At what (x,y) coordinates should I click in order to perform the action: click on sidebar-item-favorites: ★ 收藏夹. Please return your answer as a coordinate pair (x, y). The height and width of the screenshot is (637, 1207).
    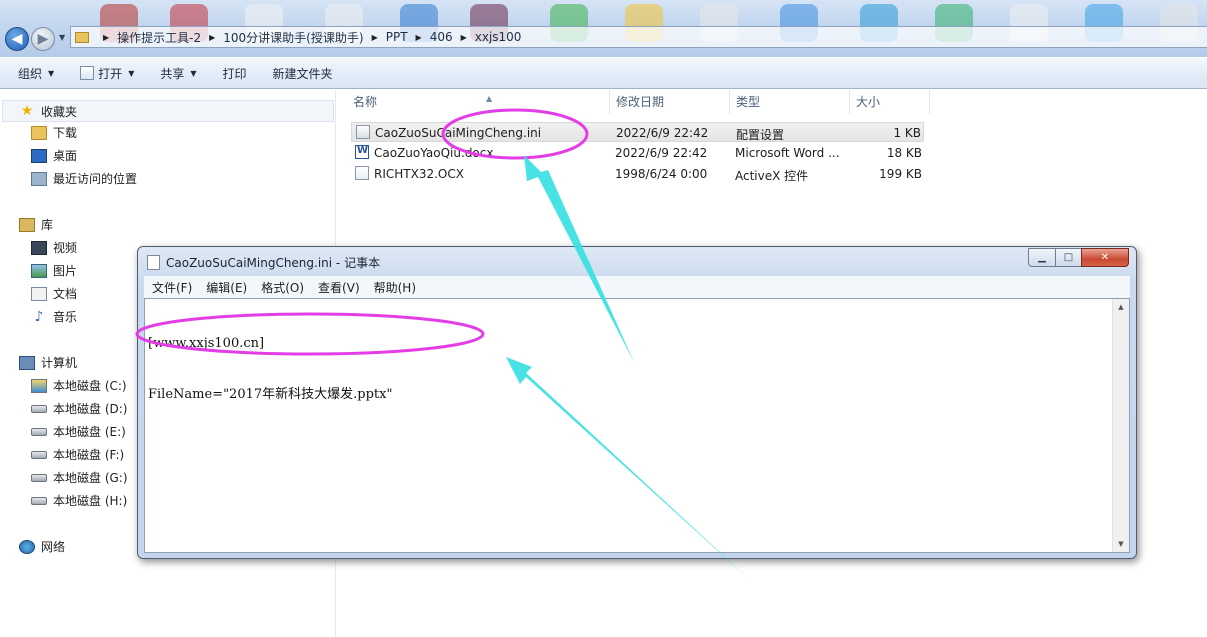
    Looking at the image, I should click on (168, 111).